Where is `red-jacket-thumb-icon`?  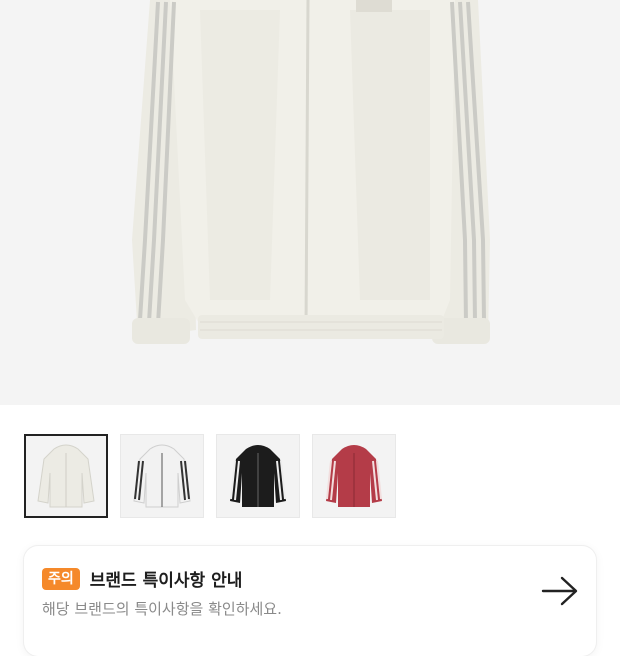 red-jacket-thumb-icon is located at coordinates (354, 476).